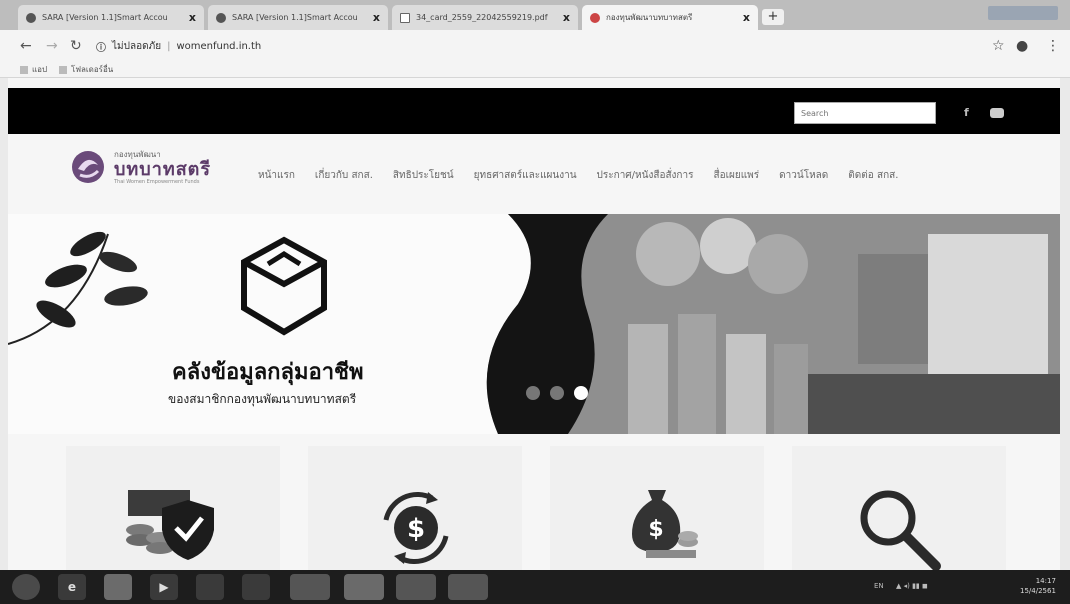 The width and height of the screenshot is (1070, 604). Describe the element at coordinates (52, 46) in the screenshot. I see `forward-icon: →` at that location.